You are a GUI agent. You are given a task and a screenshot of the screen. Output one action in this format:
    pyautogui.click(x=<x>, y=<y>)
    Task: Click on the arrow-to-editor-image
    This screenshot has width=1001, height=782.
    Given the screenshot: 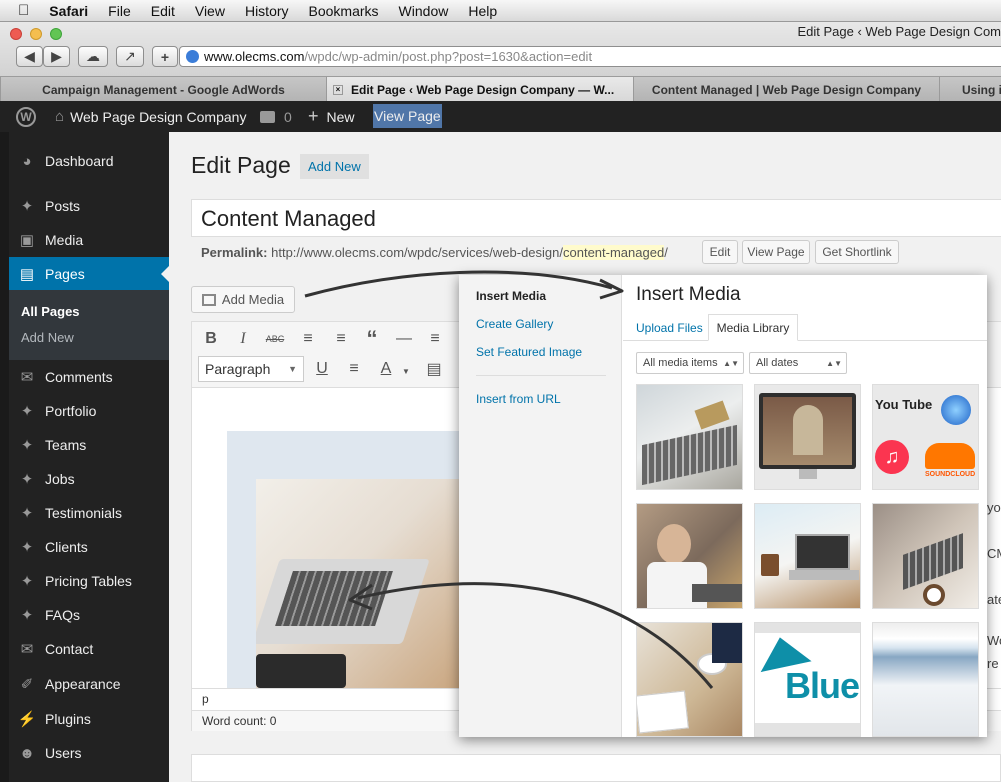 What is the action you would take?
    pyautogui.click(x=535, y=635)
    